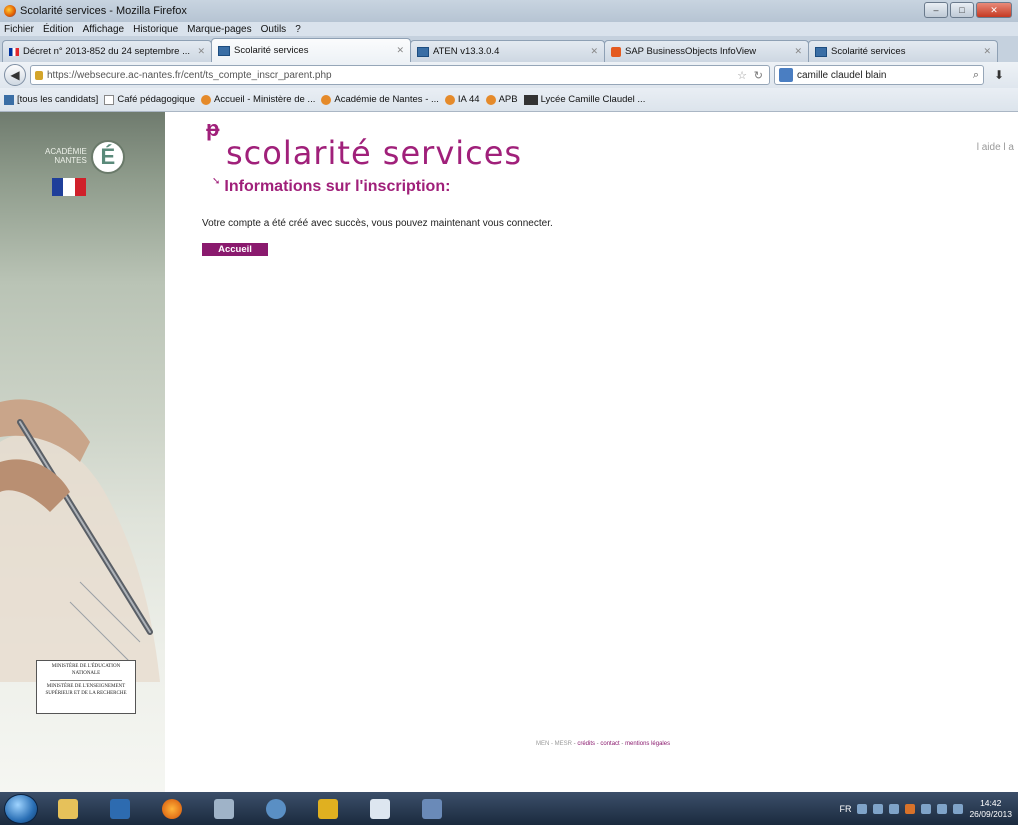  I want to click on bookmark-item: IA 44, so click(462, 99).